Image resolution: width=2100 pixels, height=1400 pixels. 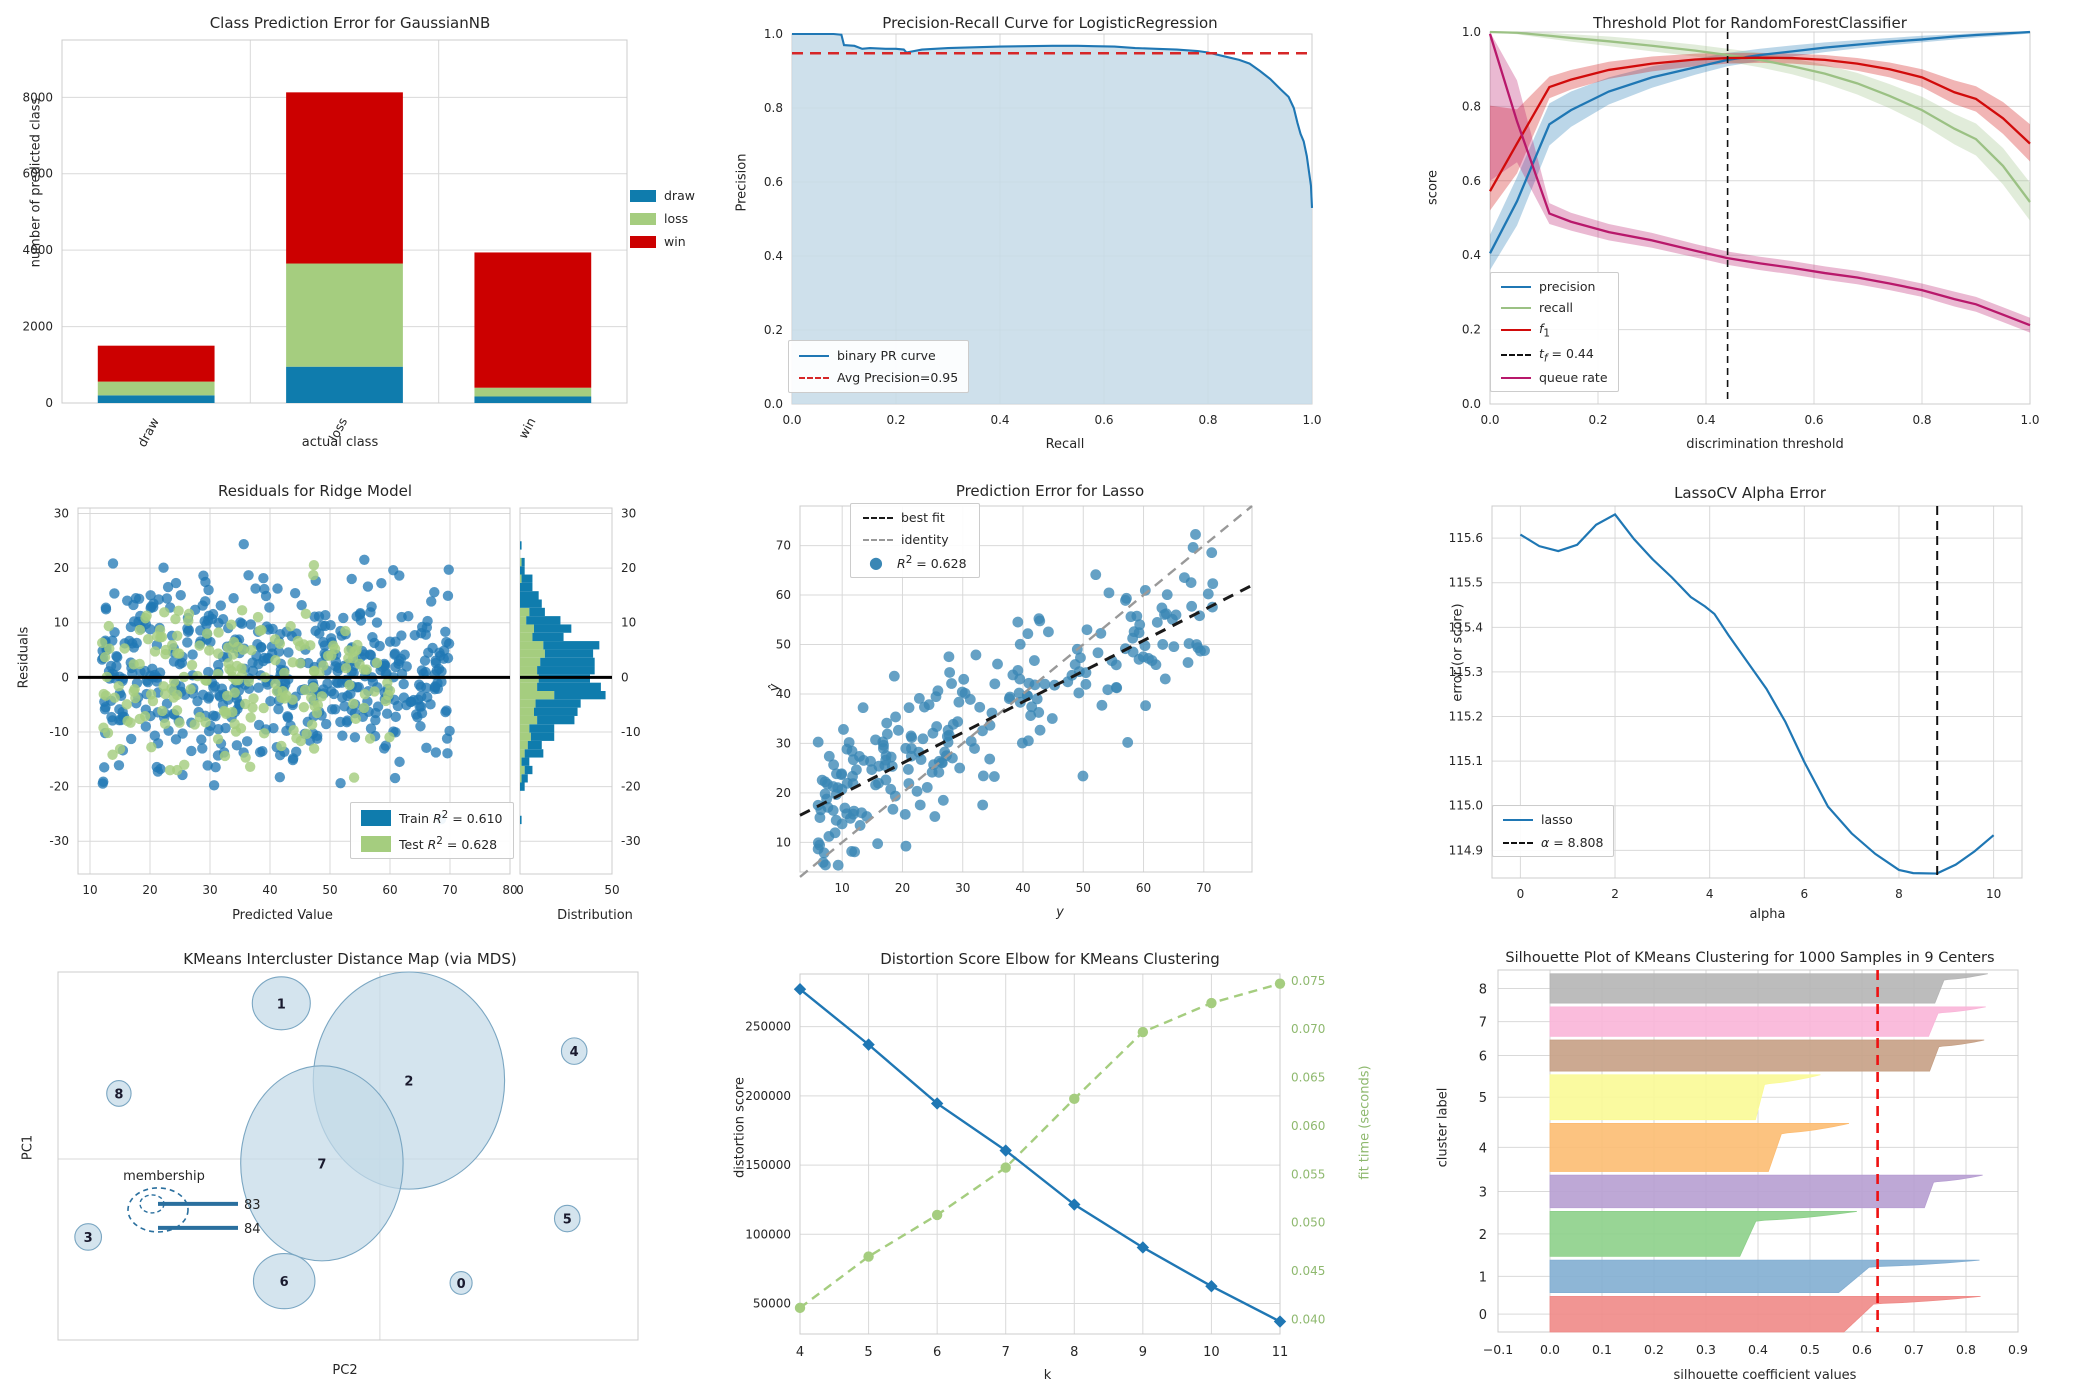 I want to click on x-axis-label: y, so click(x=1060, y=912).